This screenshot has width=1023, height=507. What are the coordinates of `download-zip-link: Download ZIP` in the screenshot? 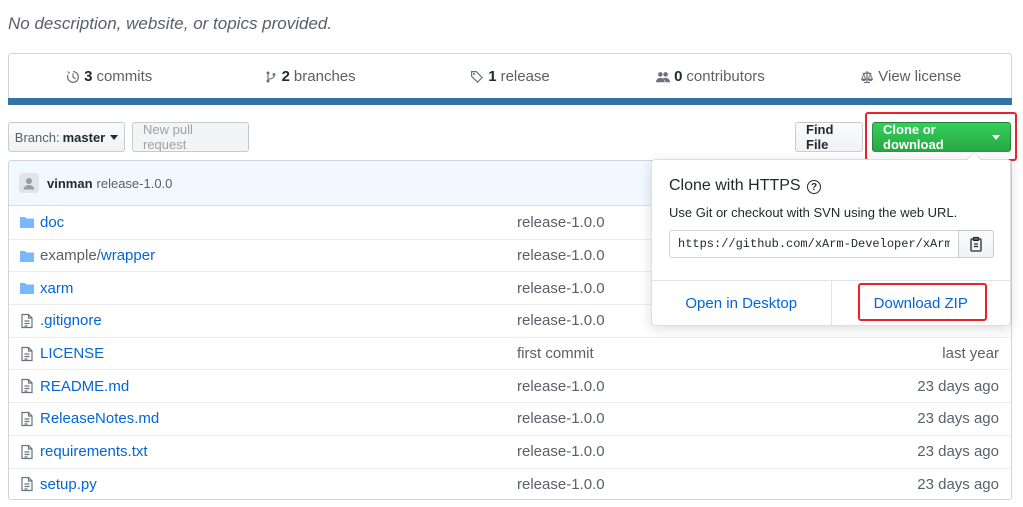 It's located at (920, 303).